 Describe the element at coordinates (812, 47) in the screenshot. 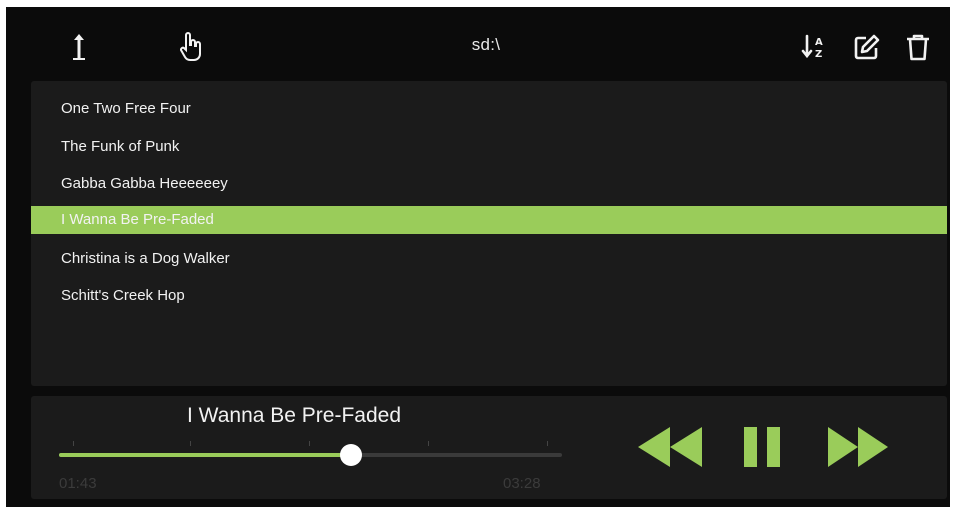

I see `sort-az-icon: A Z` at that location.